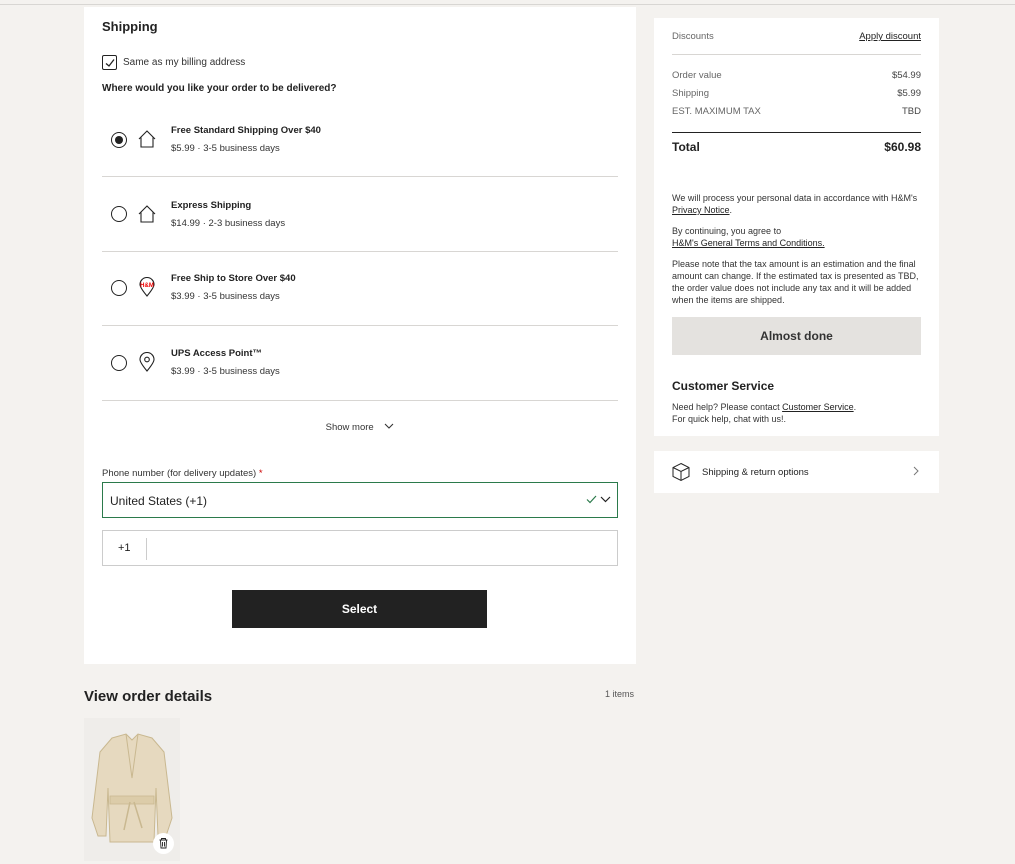 This screenshot has width=1015, height=864. What do you see at coordinates (902, 147) in the screenshot?
I see `total-value: $60.98` at bounding box center [902, 147].